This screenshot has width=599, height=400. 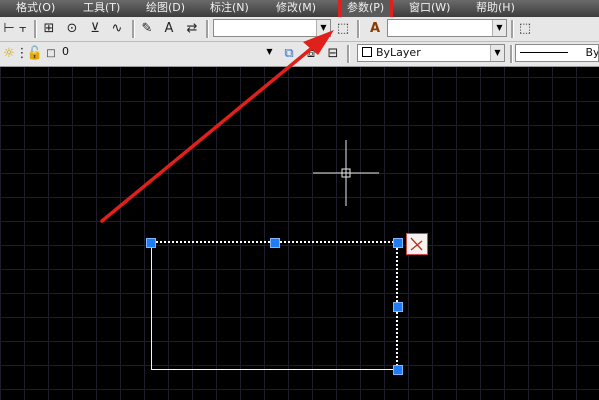 What do you see at coordinates (495, 8) in the screenshot?
I see `menu-help: 帮助(H)` at bounding box center [495, 8].